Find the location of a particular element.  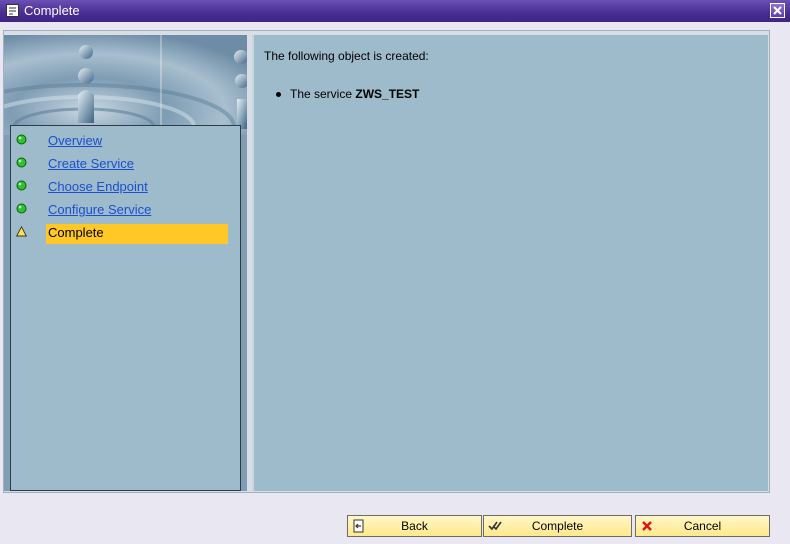

complete-label: Complete is located at coordinates (557, 526).